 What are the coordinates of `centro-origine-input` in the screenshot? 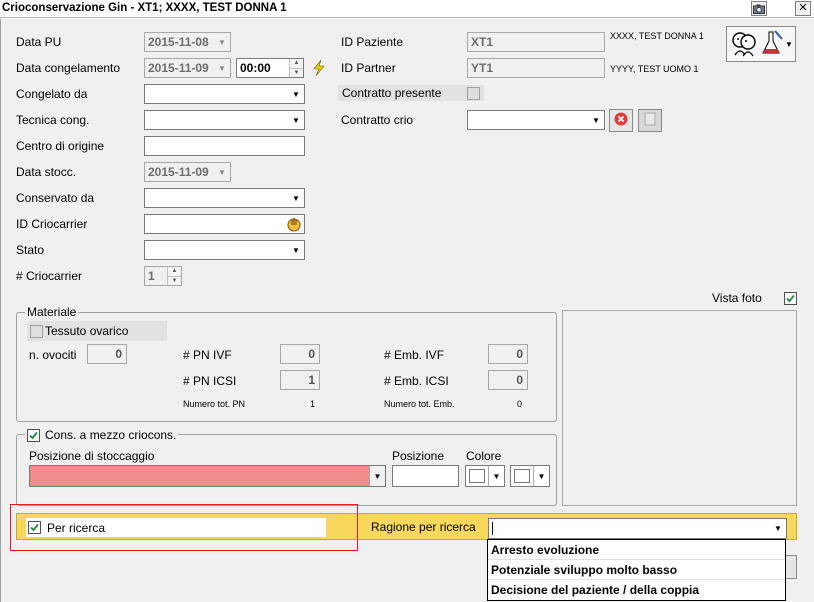 It's located at (224, 146).